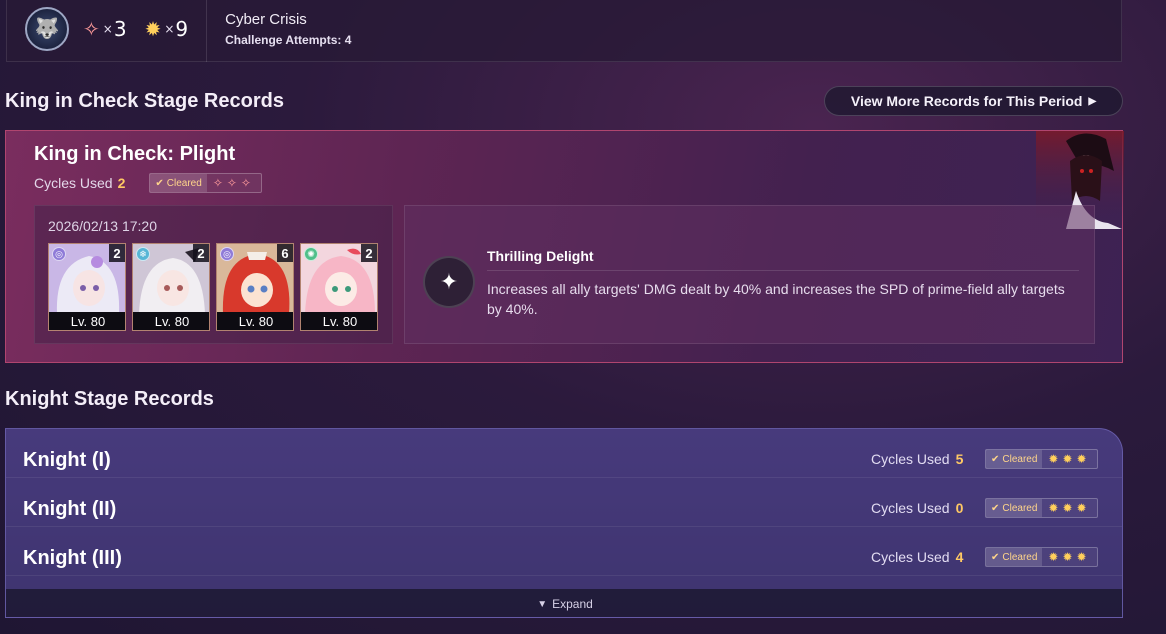  I want to click on stage-title: King in Check: Plight, so click(135, 154).